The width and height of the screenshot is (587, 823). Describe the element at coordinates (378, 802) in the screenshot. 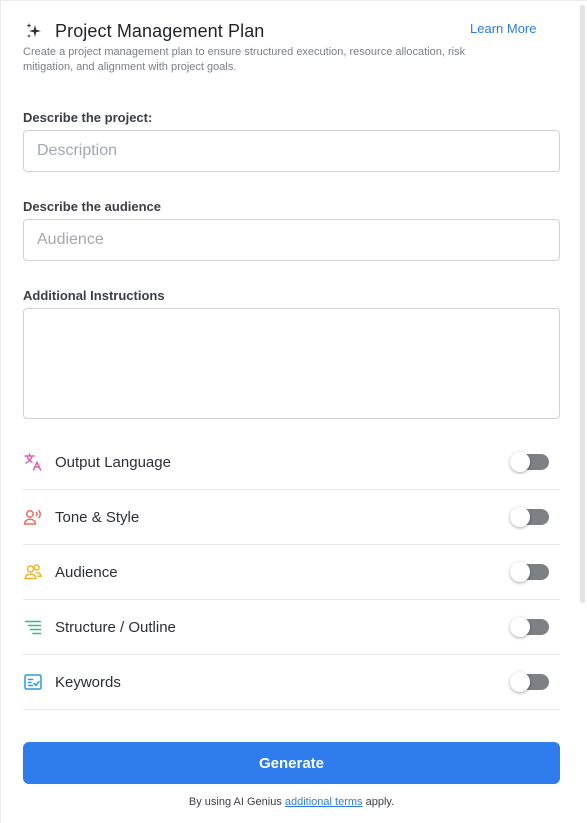

I see `footer-suffix: apply.` at that location.